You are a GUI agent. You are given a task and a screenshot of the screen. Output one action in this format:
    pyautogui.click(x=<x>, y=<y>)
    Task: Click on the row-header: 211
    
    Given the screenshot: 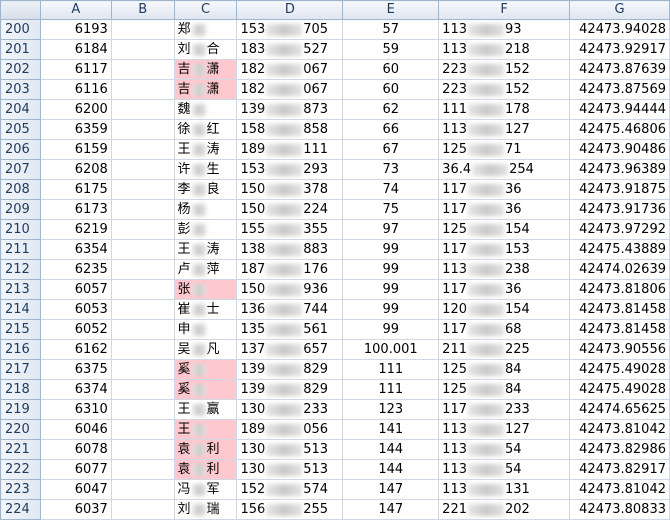 What is the action you would take?
    pyautogui.click(x=20, y=249)
    